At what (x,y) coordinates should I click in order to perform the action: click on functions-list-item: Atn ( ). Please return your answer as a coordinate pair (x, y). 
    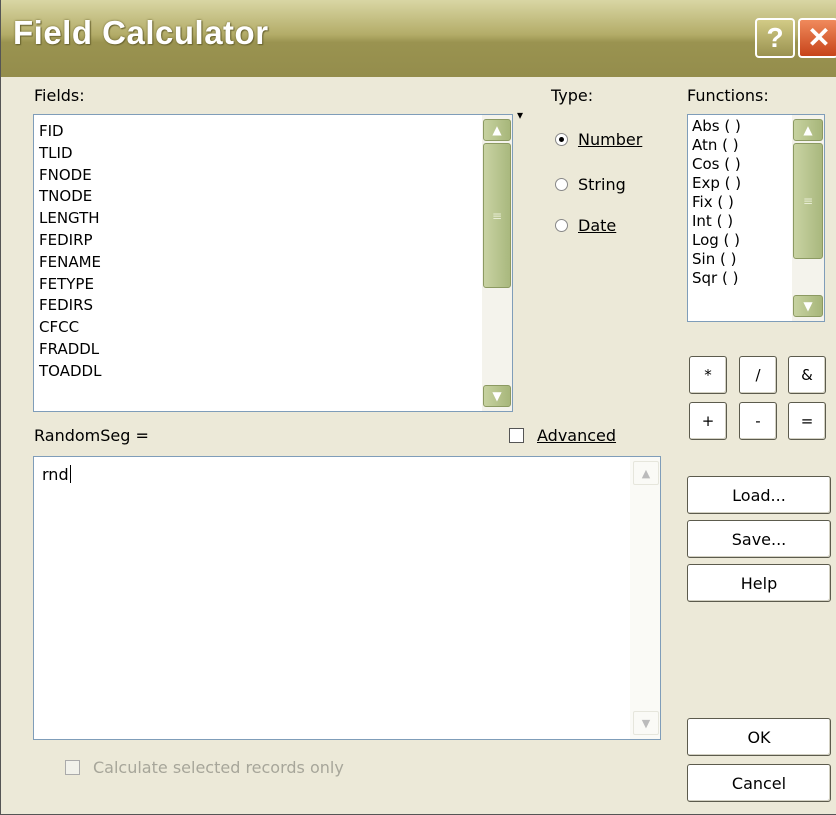
    Looking at the image, I should click on (714, 145).